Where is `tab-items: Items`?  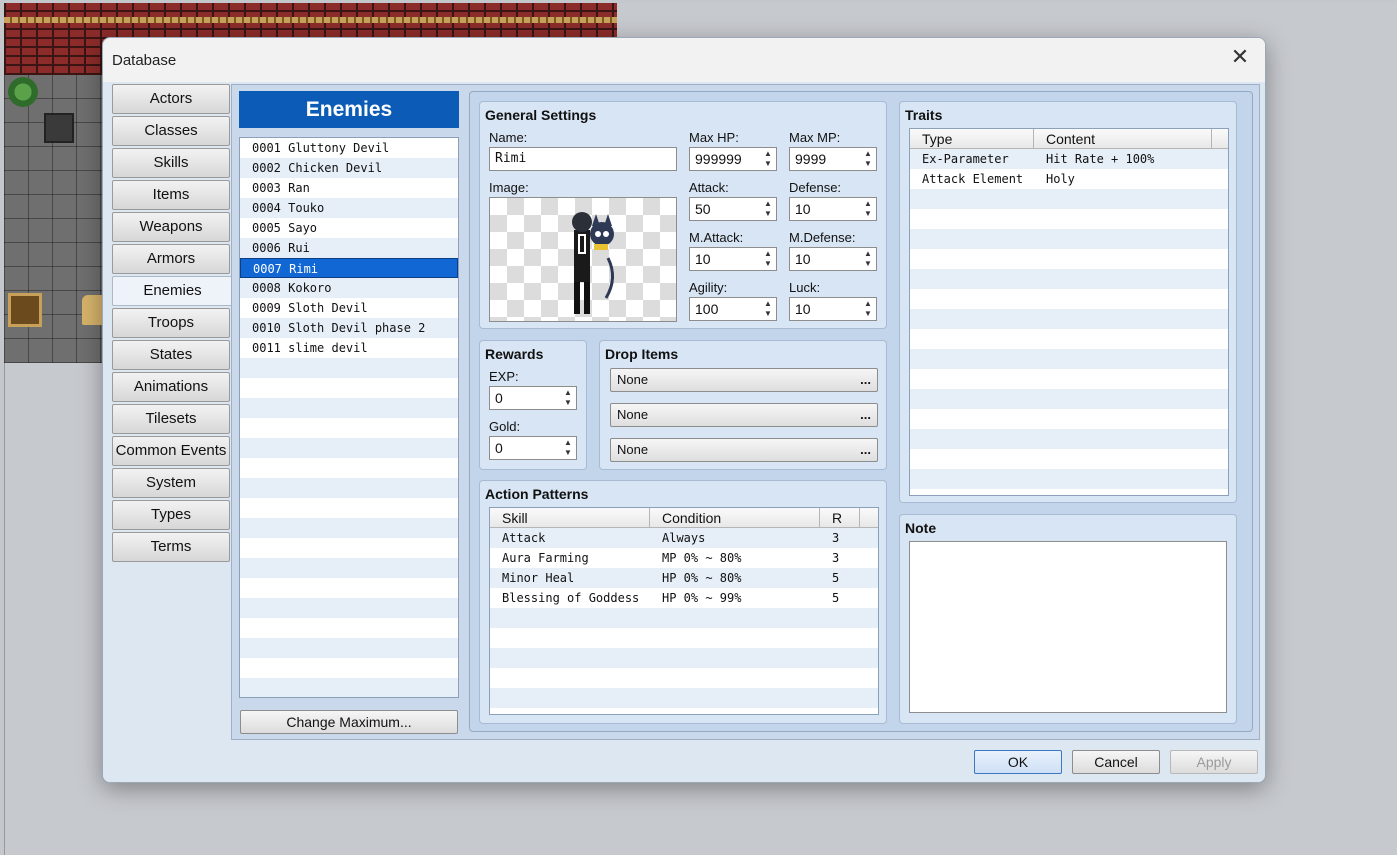 tab-items: Items is located at coordinates (171, 195).